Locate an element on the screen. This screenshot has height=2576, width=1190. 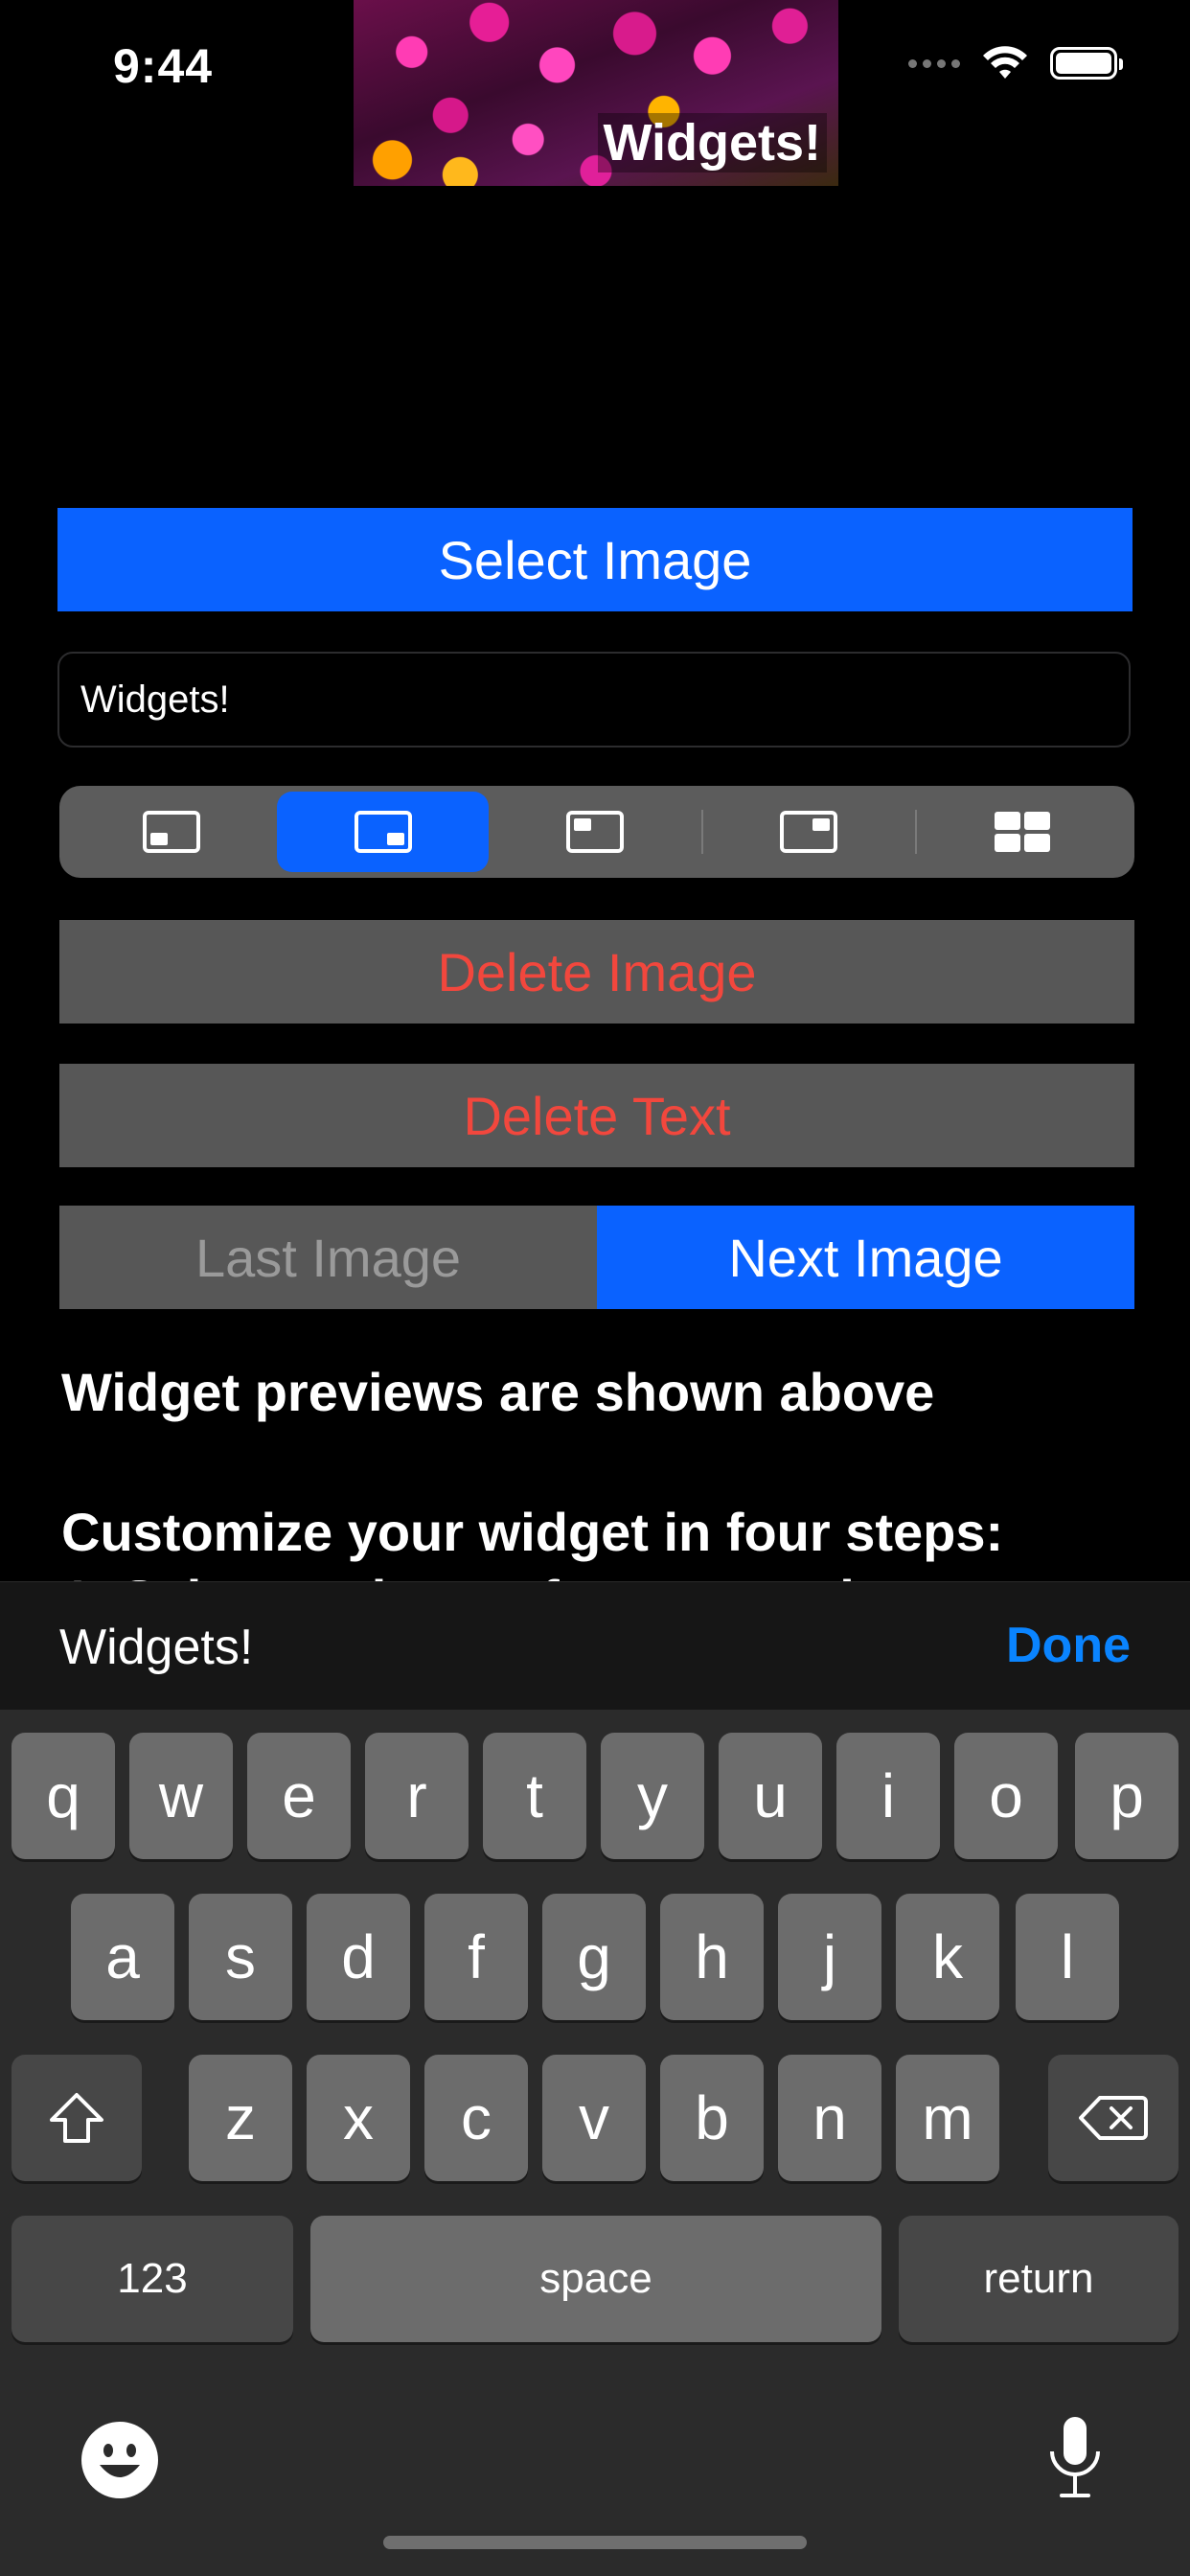
key-f: f is located at coordinates (476, 1957).